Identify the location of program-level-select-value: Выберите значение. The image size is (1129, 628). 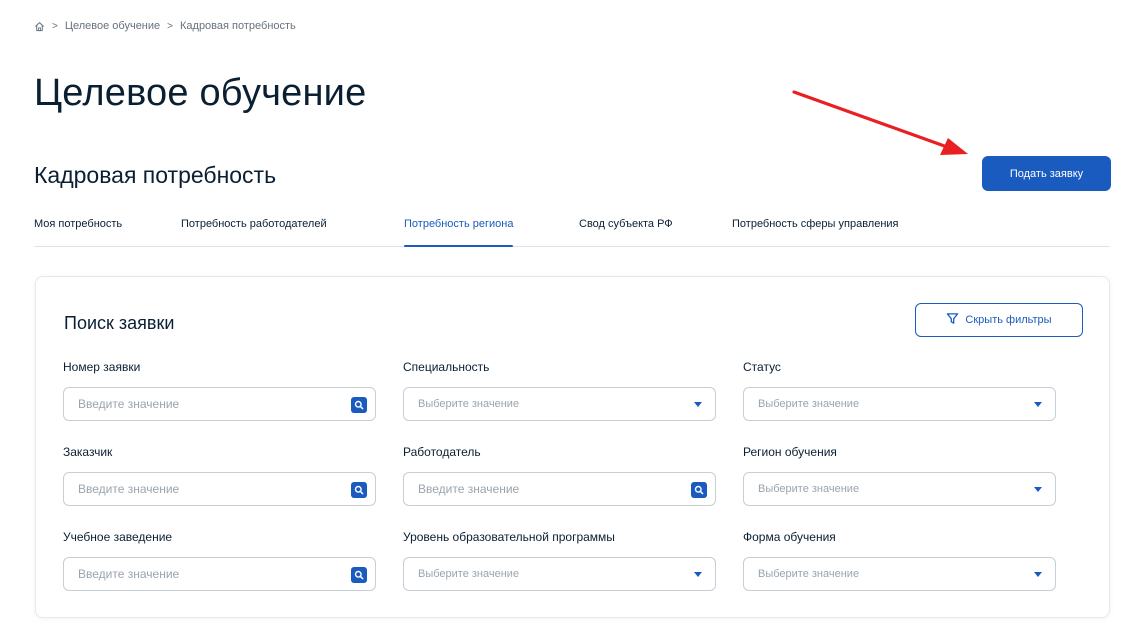
(469, 574).